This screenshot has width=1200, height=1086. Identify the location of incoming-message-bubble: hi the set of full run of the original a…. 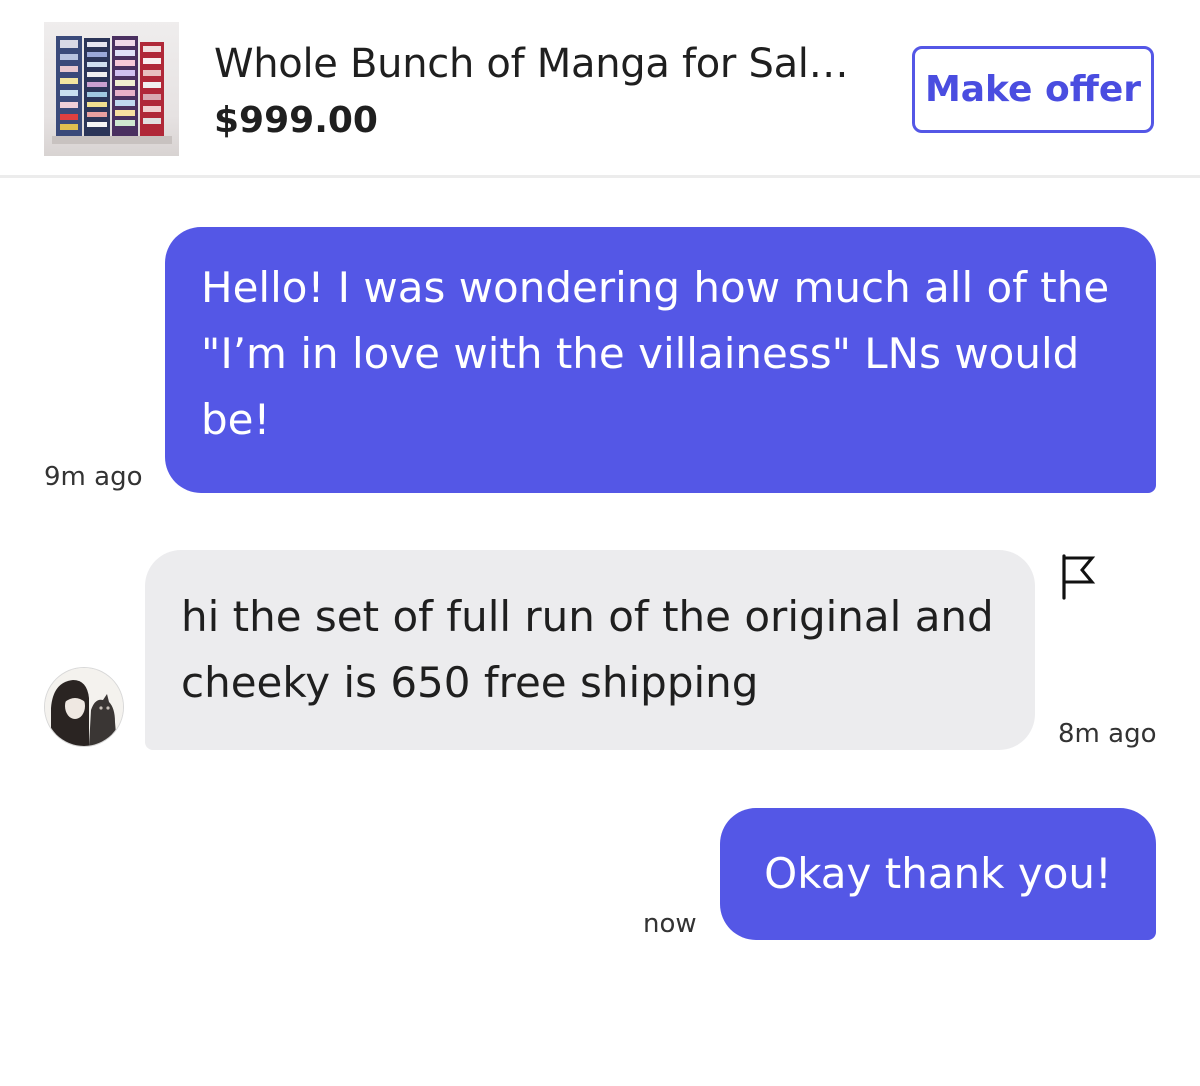
(590, 650).